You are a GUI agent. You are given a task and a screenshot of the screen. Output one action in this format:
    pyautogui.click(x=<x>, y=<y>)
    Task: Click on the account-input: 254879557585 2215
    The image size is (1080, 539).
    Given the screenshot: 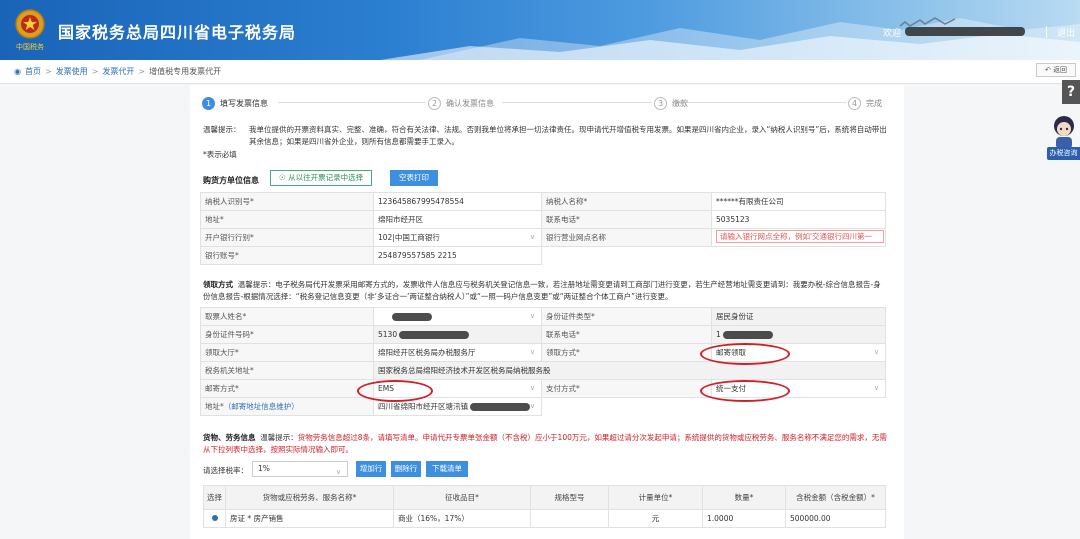 What is the action you would take?
    pyautogui.click(x=457, y=255)
    